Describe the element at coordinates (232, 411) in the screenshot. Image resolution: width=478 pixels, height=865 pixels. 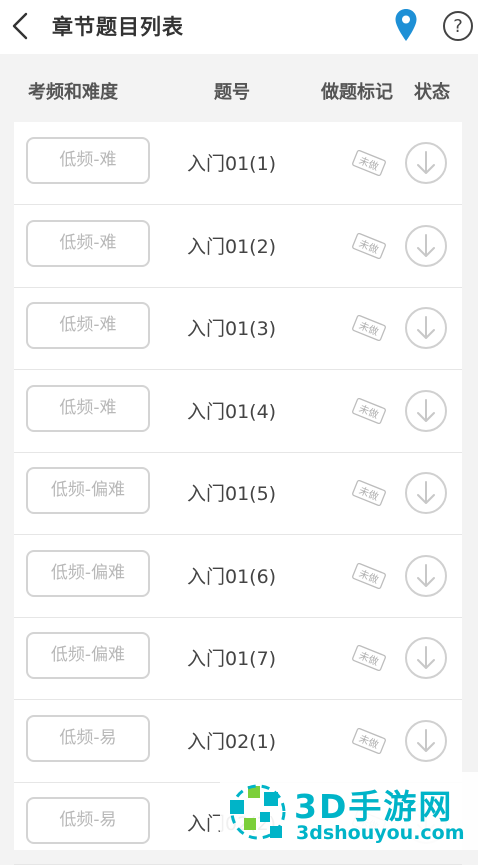
I see `question-number: 入门01(4)` at that location.